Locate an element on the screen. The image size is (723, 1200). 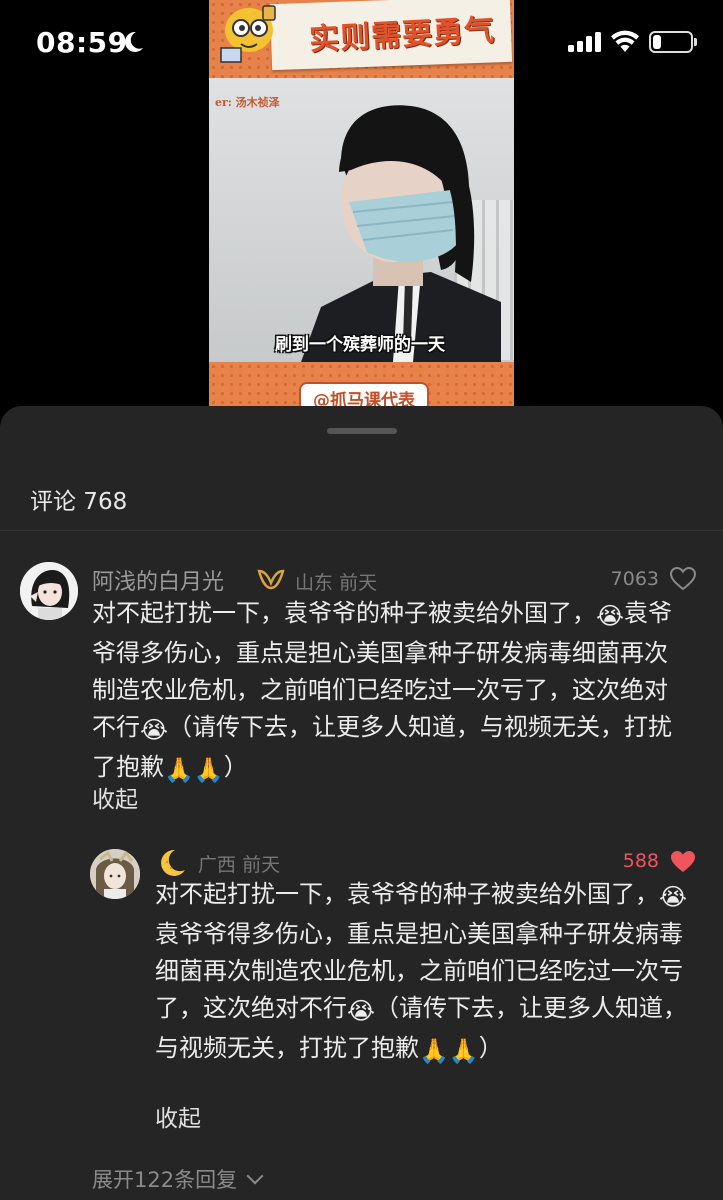
reply-meta: 广西 前天 is located at coordinates (239, 863).